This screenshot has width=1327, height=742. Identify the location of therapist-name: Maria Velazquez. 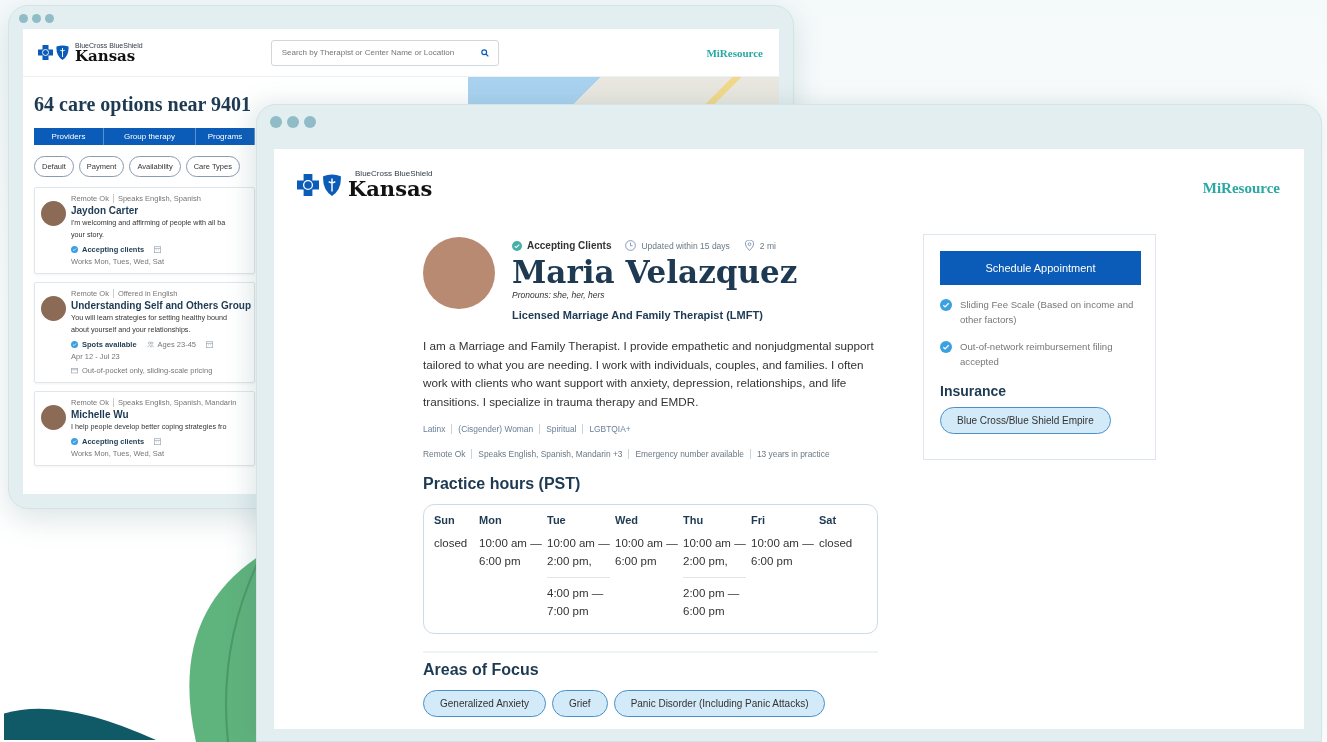
(655, 272).